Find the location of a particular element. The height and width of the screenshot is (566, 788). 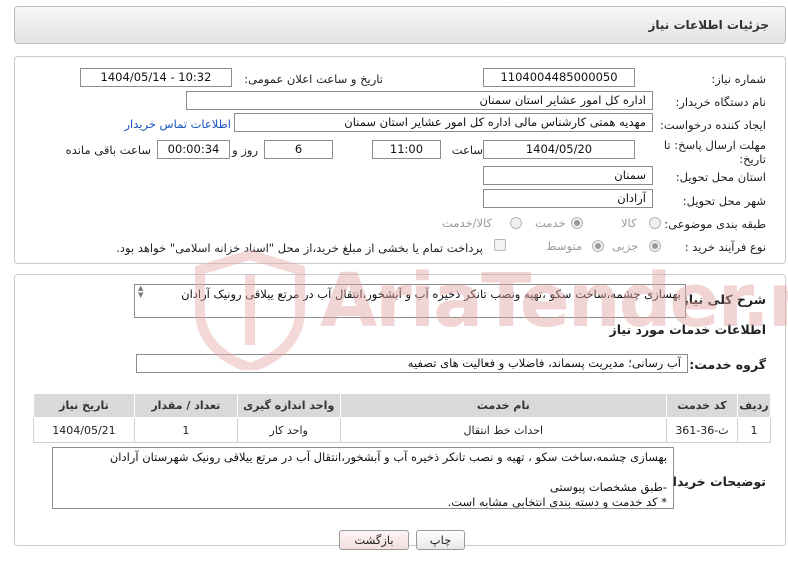

page-header: جزئیات اطلاعات نیاز is located at coordinates (400, 25).